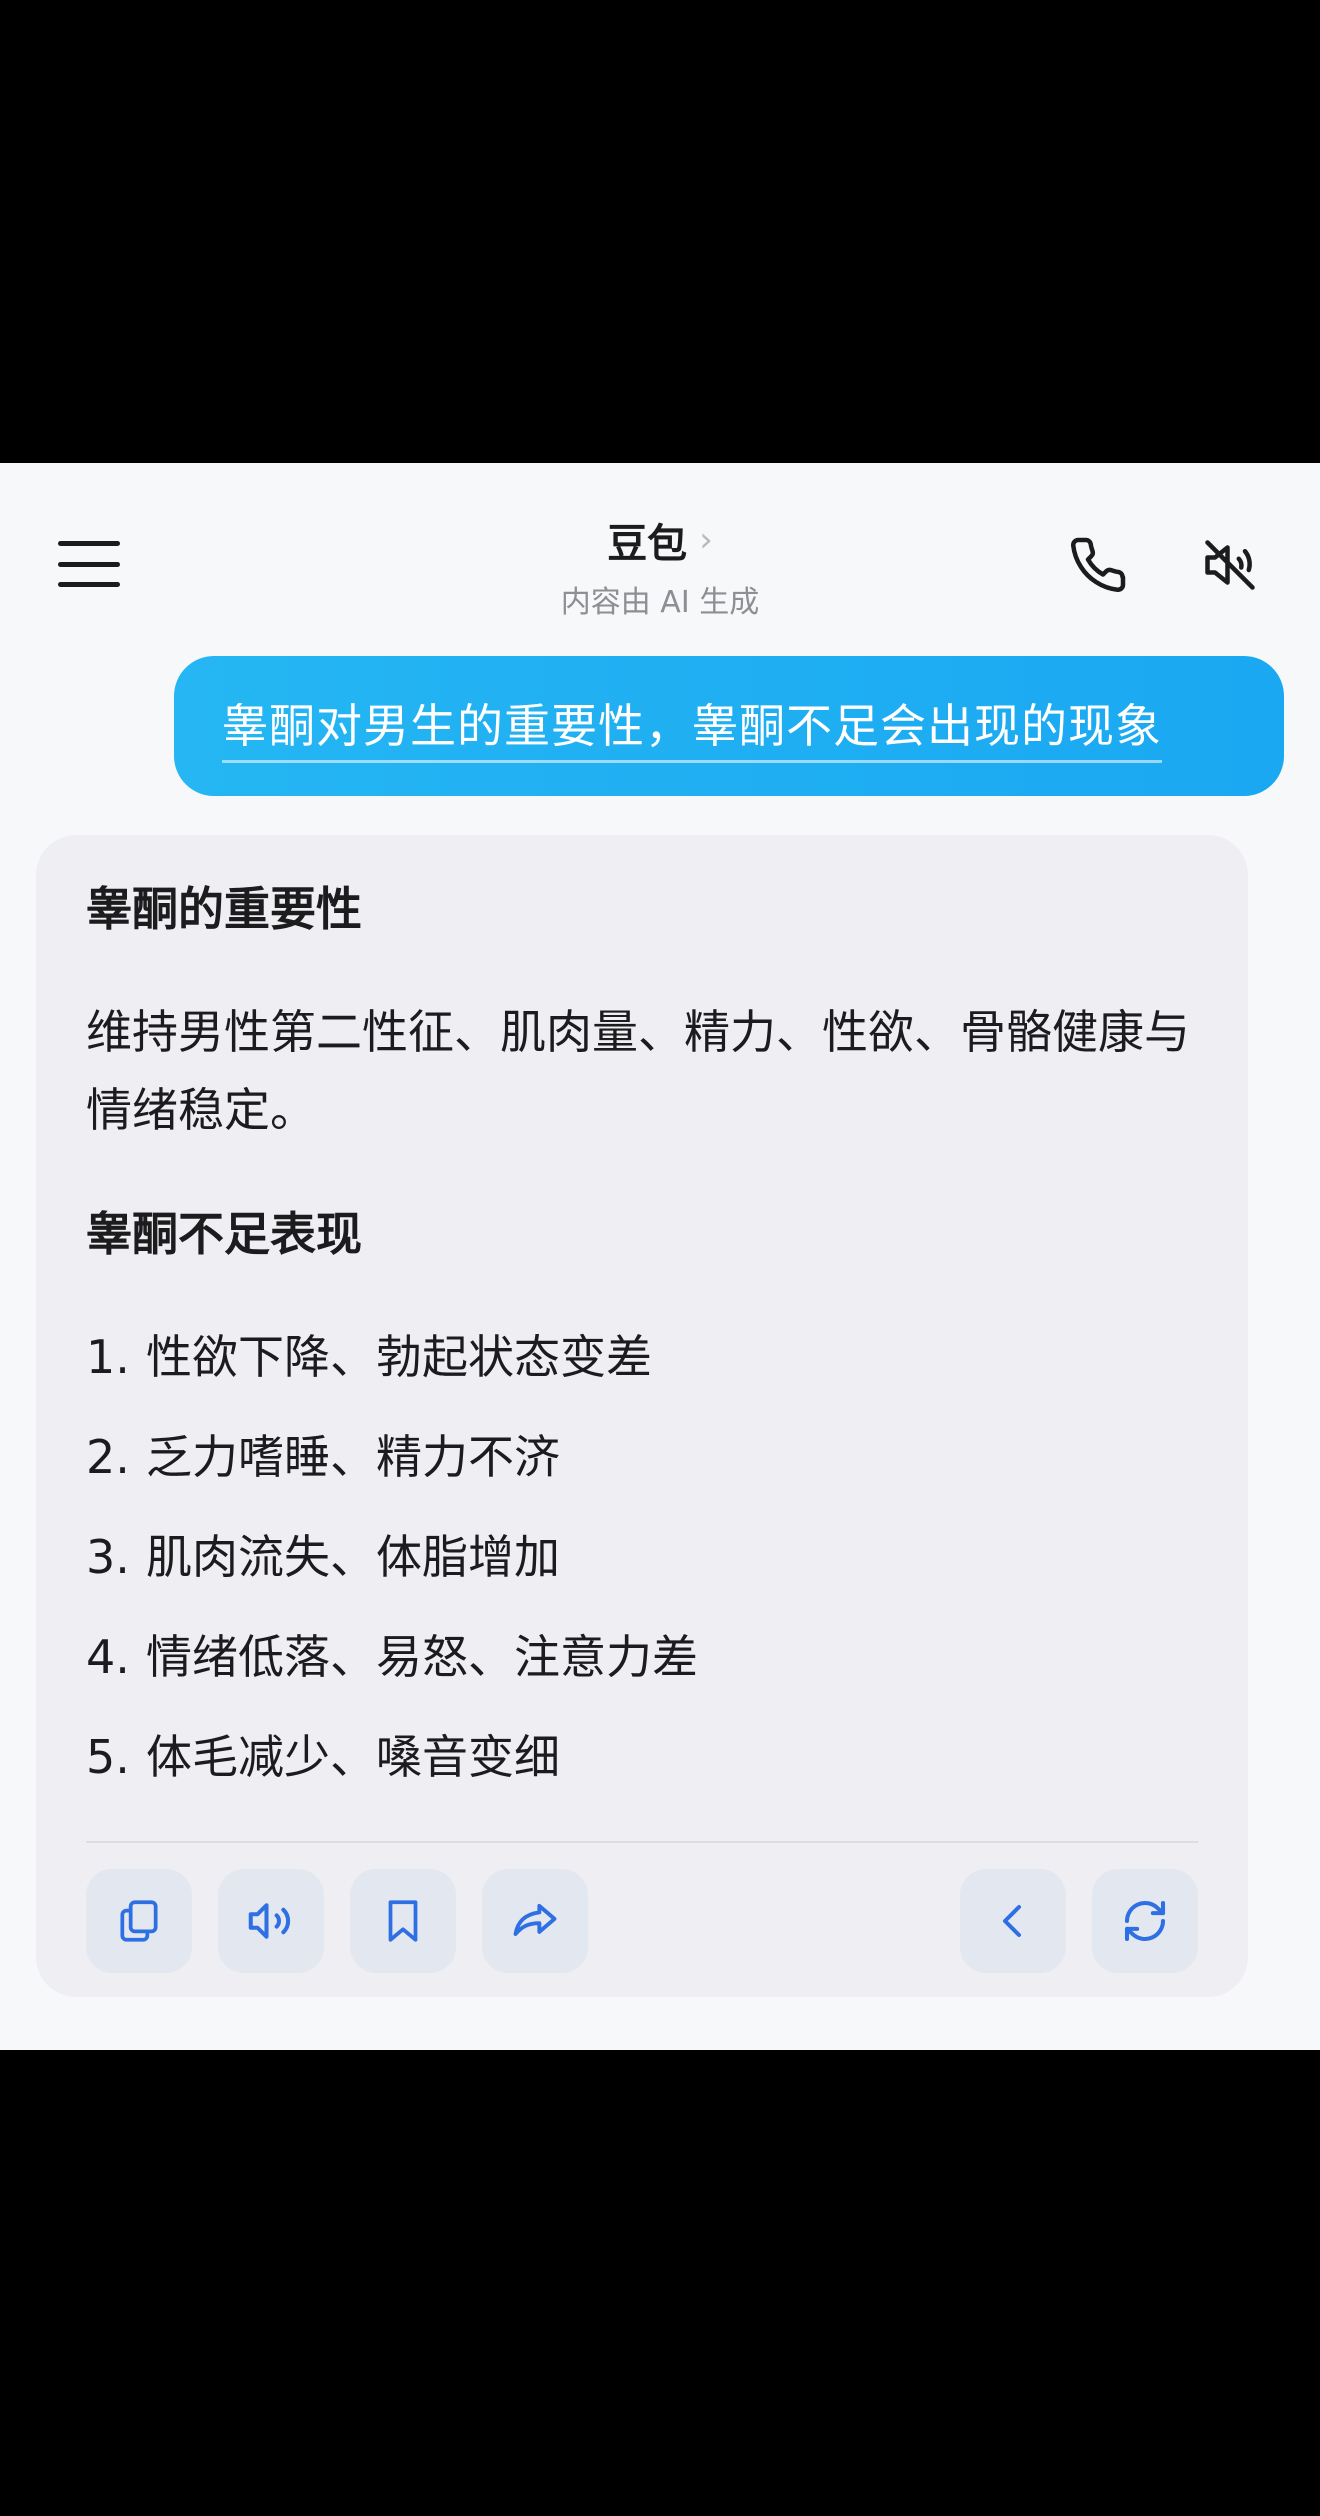 The width and height of the screenshot is (1320, 2516). Describe the element at coordinates (224, 1234) in the screenshot. I see `answer-heading-symptoms: 睾酮不足表现` at that location.